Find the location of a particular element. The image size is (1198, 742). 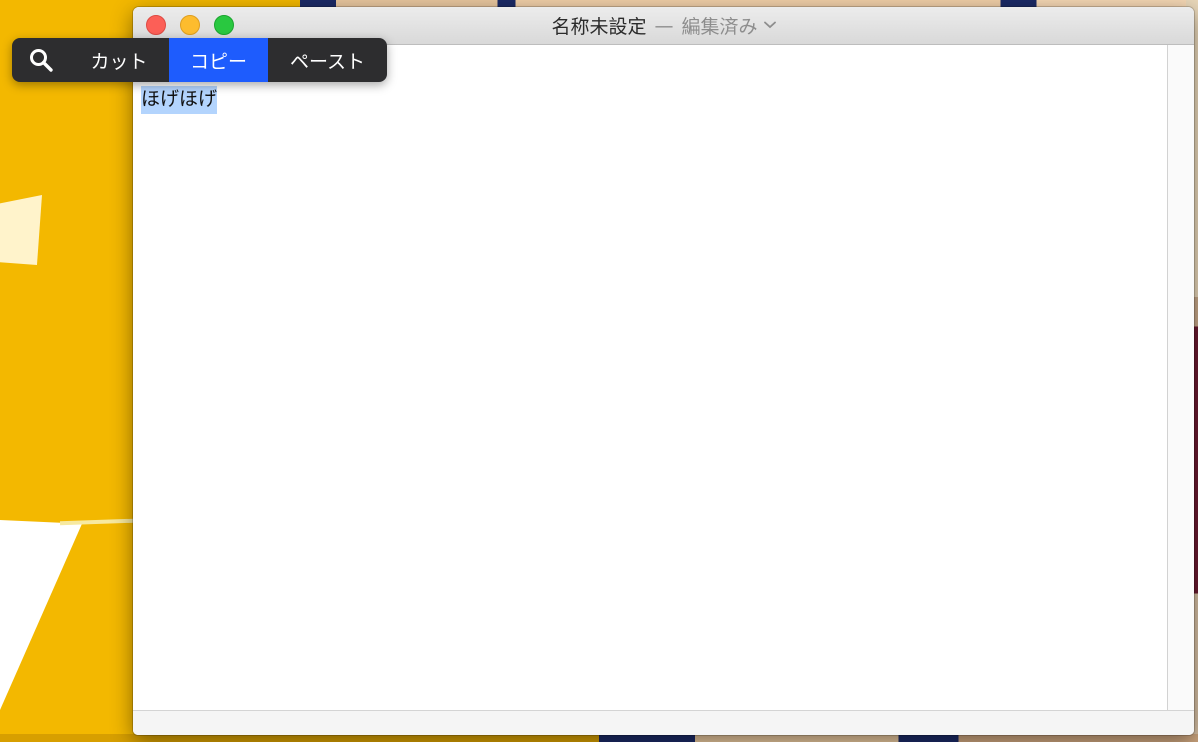

edit-menu-bar: カット コピー ペースト is located at coordinates (199, 60).